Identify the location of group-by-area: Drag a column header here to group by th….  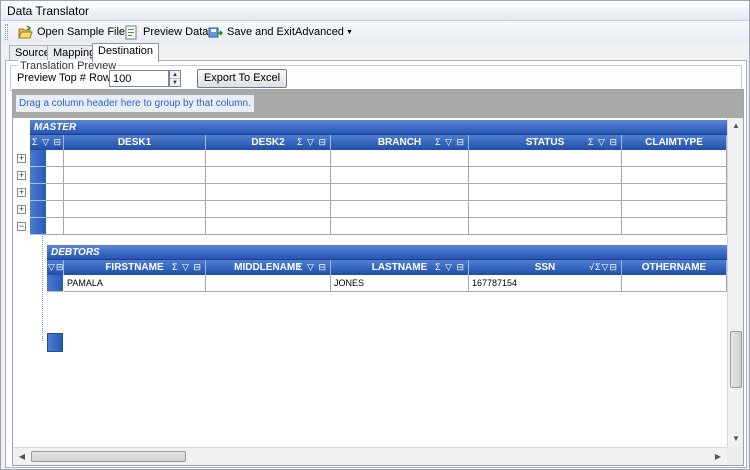
(378, 104).